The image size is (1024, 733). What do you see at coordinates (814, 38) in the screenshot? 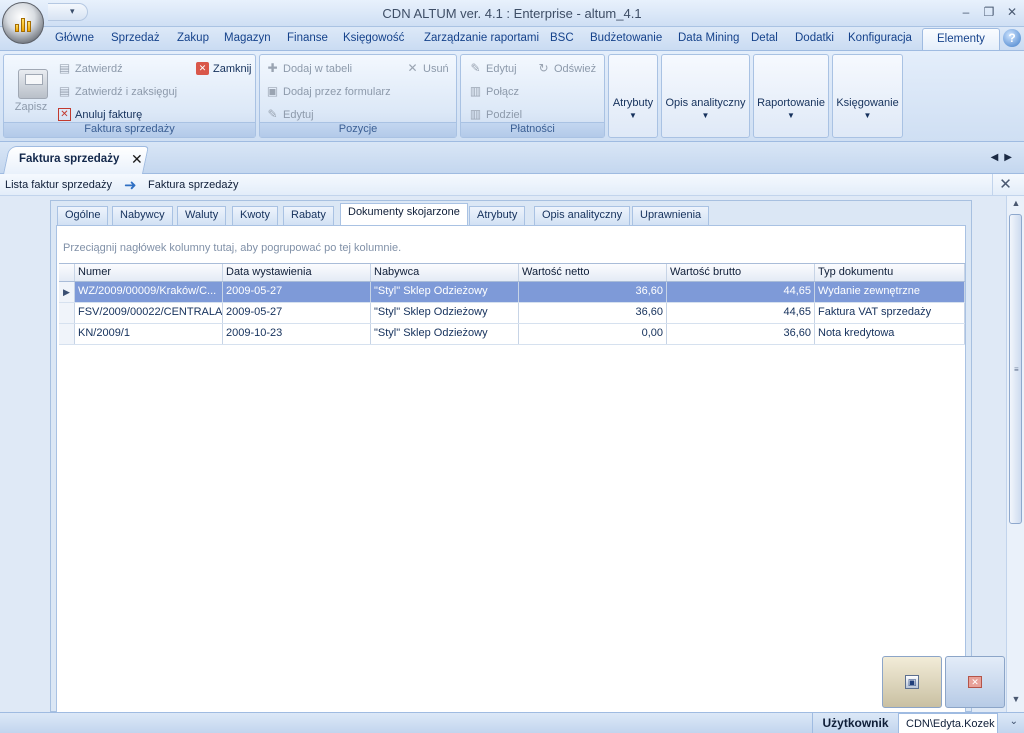
I see `ribbon-tab-dodatki: Dodatki` at bounding box center [814, 38].